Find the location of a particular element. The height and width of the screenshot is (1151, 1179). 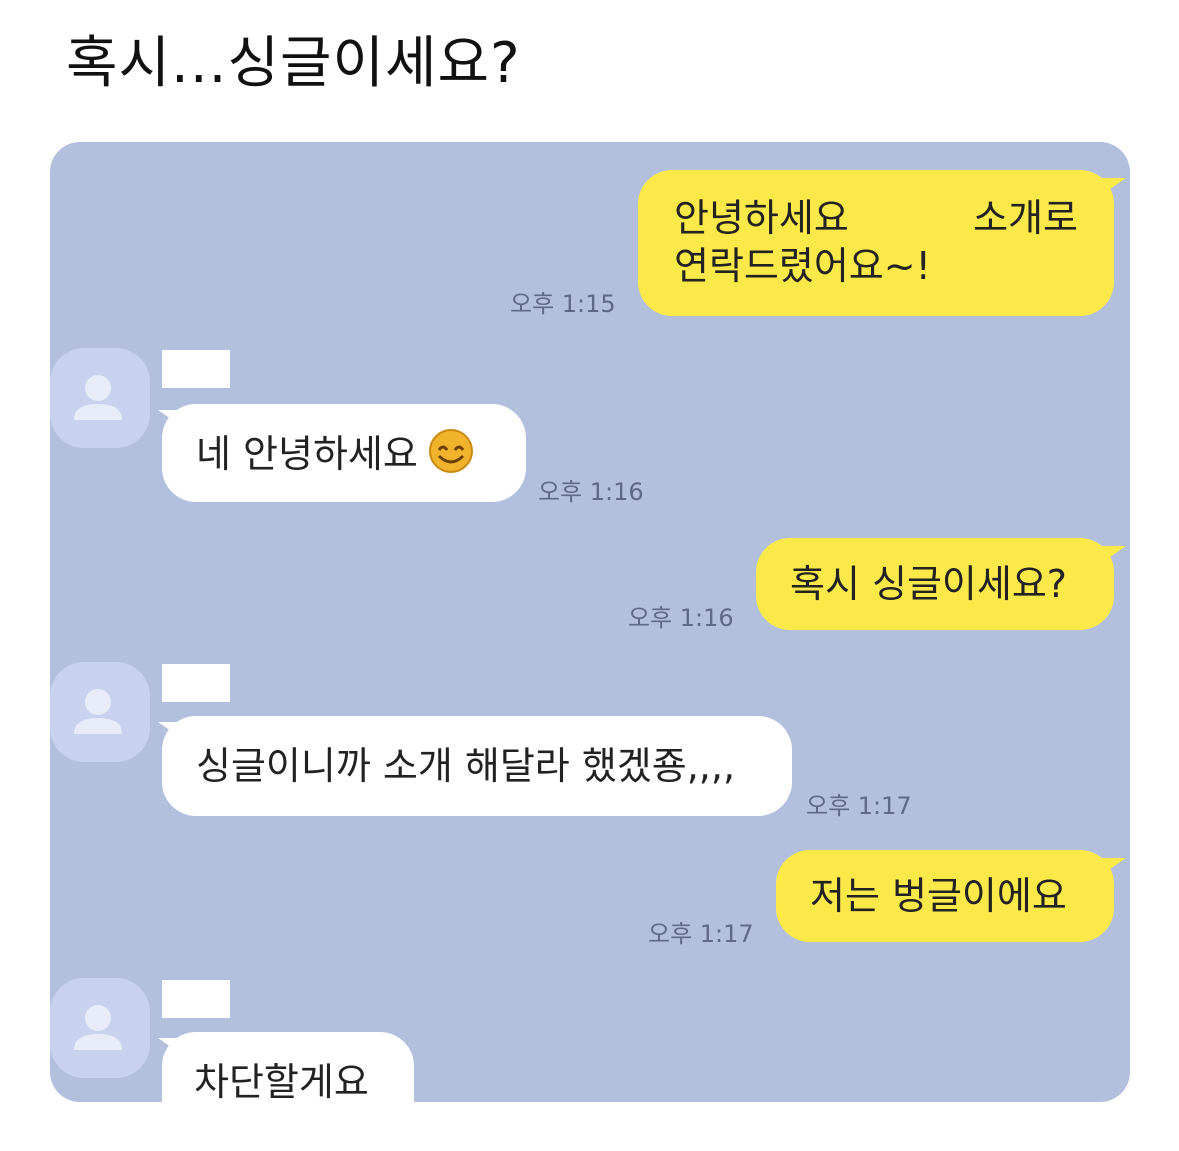

outgoing-message-bubble: 안녕하세요 소개로 연락드렸어요~! is located at coordinates (876, 243).